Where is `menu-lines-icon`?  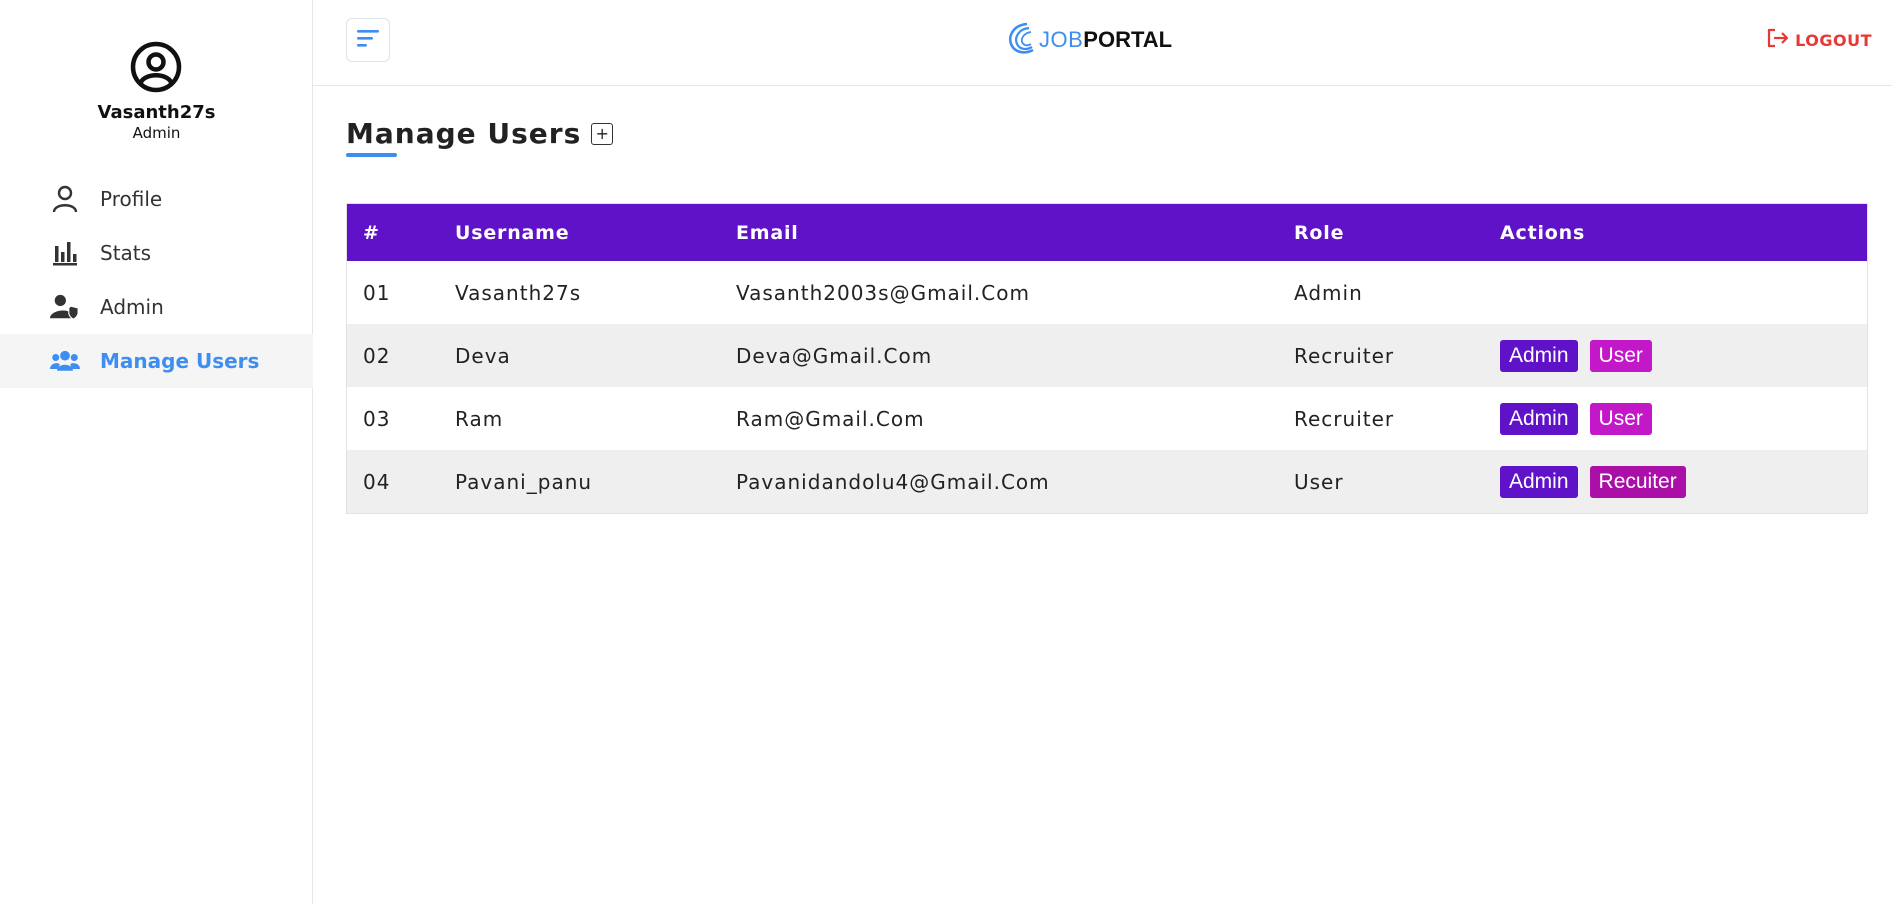 menu-lines-icon is located at coordinates (368, 40).